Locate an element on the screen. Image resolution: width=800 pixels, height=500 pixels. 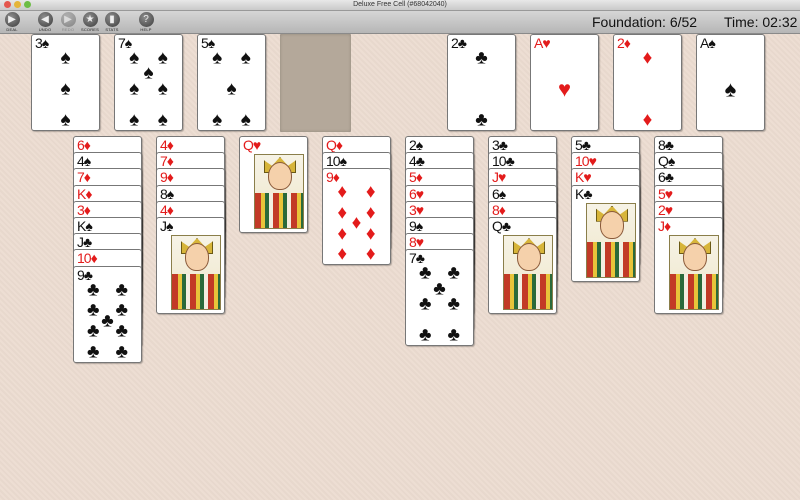
card-index: Q♥ is located at coordinates (252, 145).